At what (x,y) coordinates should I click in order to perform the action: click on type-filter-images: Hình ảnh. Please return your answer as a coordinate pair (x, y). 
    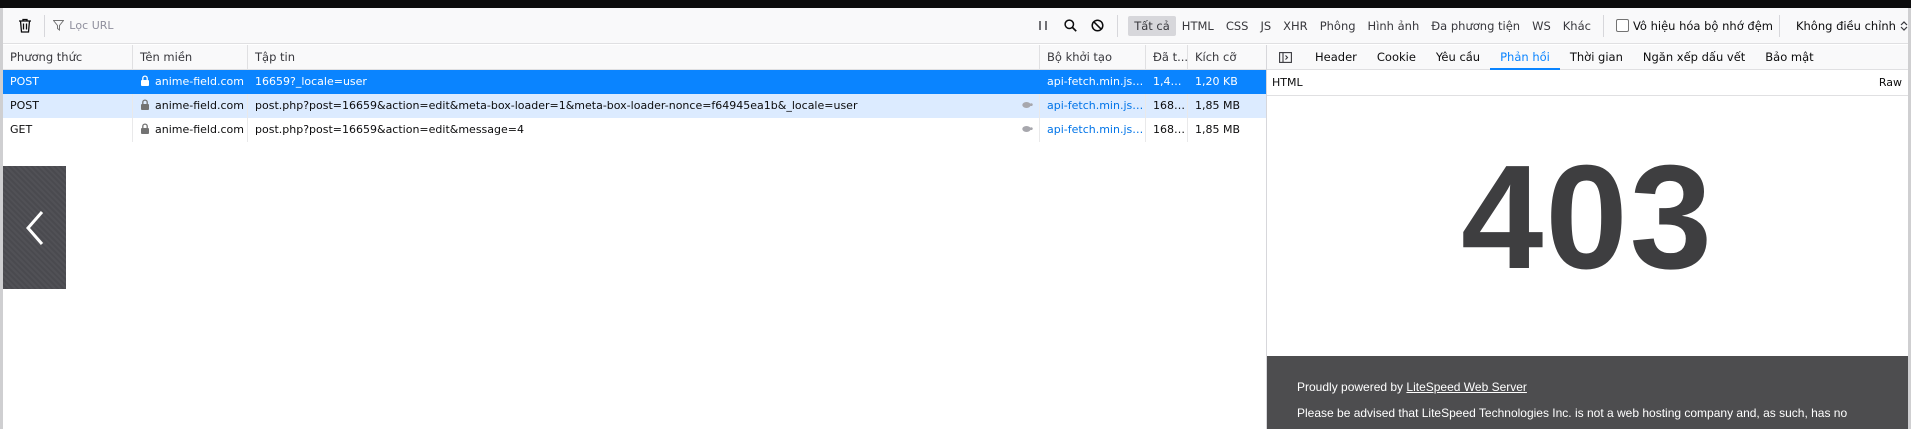
    Looking at the image, I should click on (1394, 26).